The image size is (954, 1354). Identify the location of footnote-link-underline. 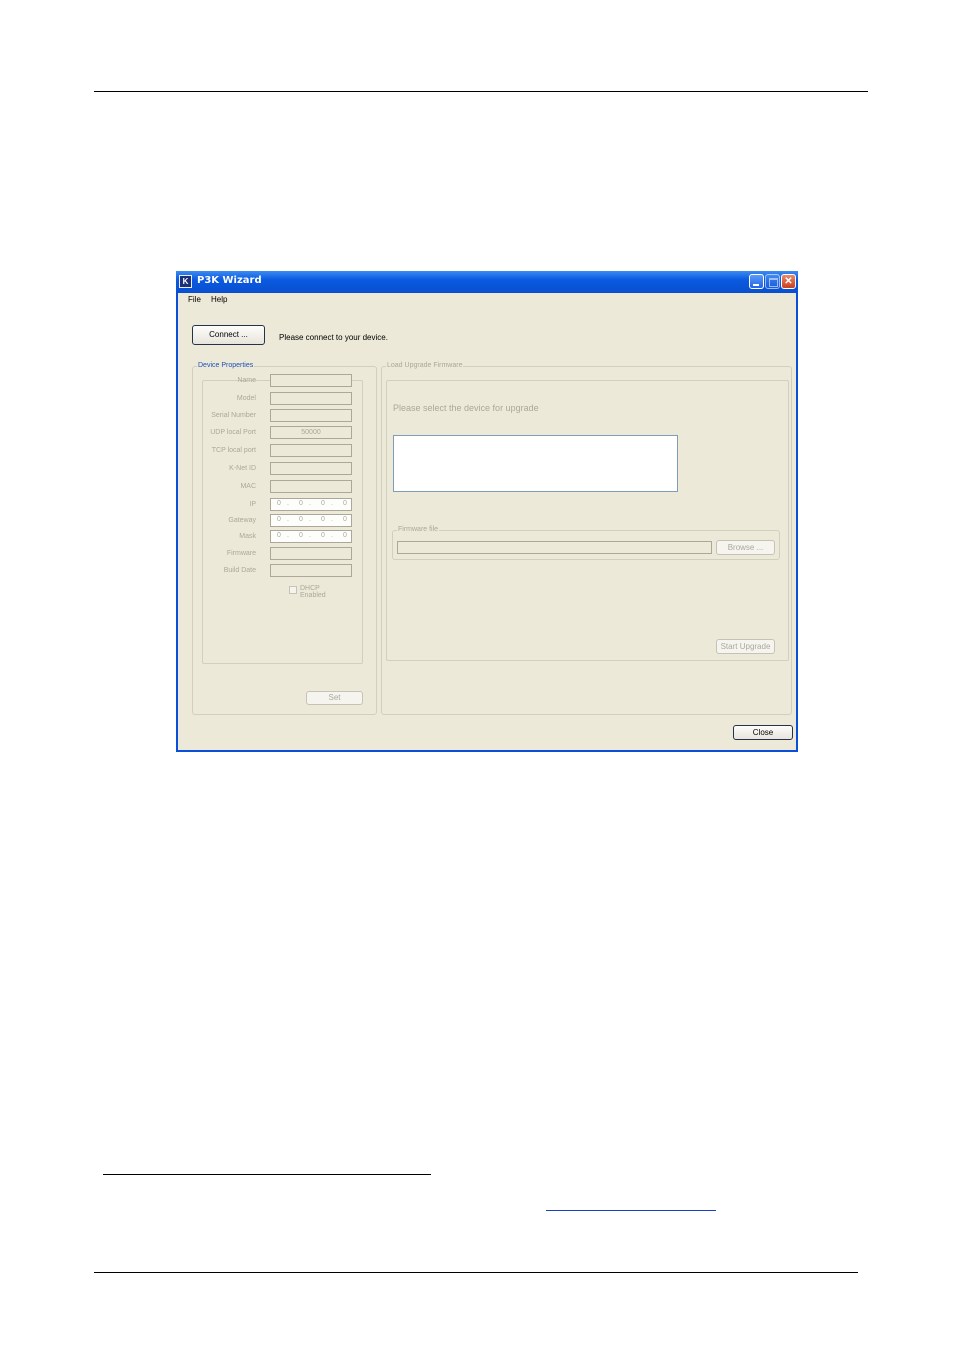
(631, 1210).